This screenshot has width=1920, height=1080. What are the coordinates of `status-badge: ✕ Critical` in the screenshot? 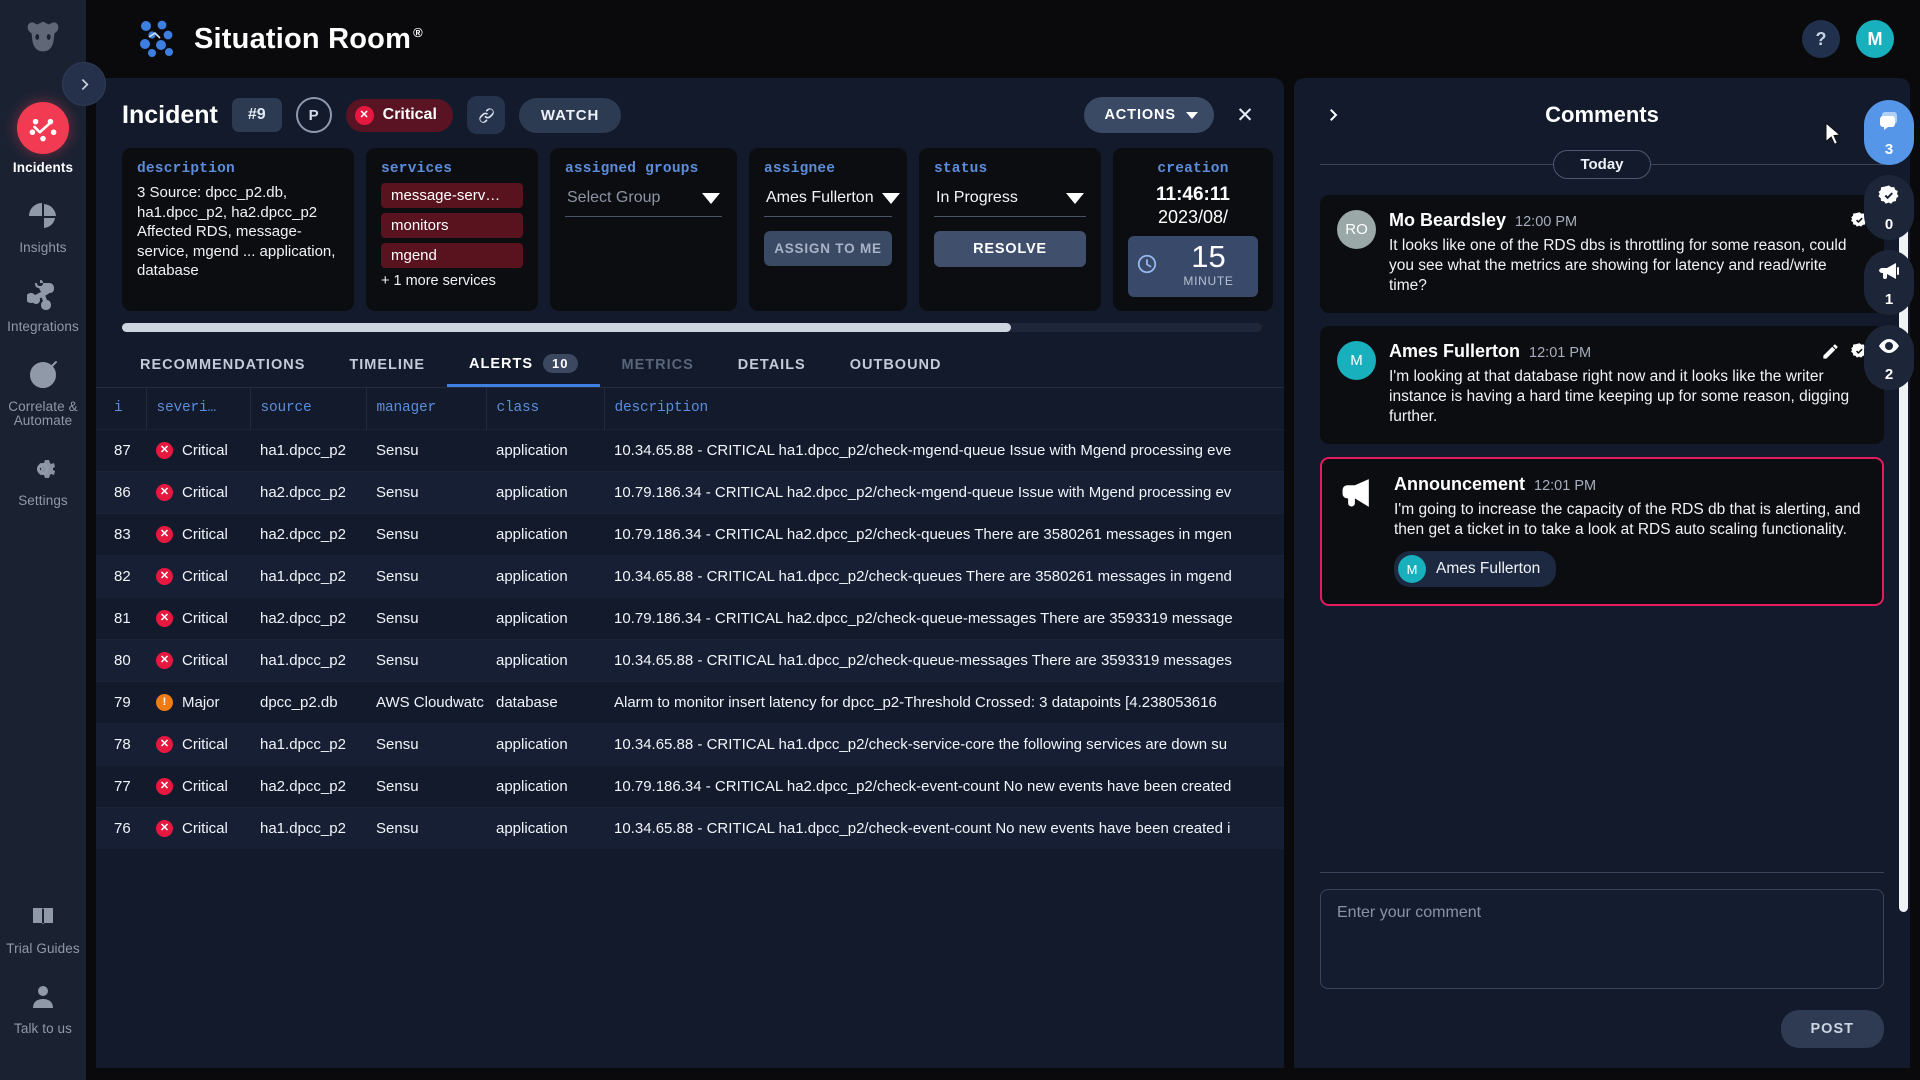 It's located at (399, 115).